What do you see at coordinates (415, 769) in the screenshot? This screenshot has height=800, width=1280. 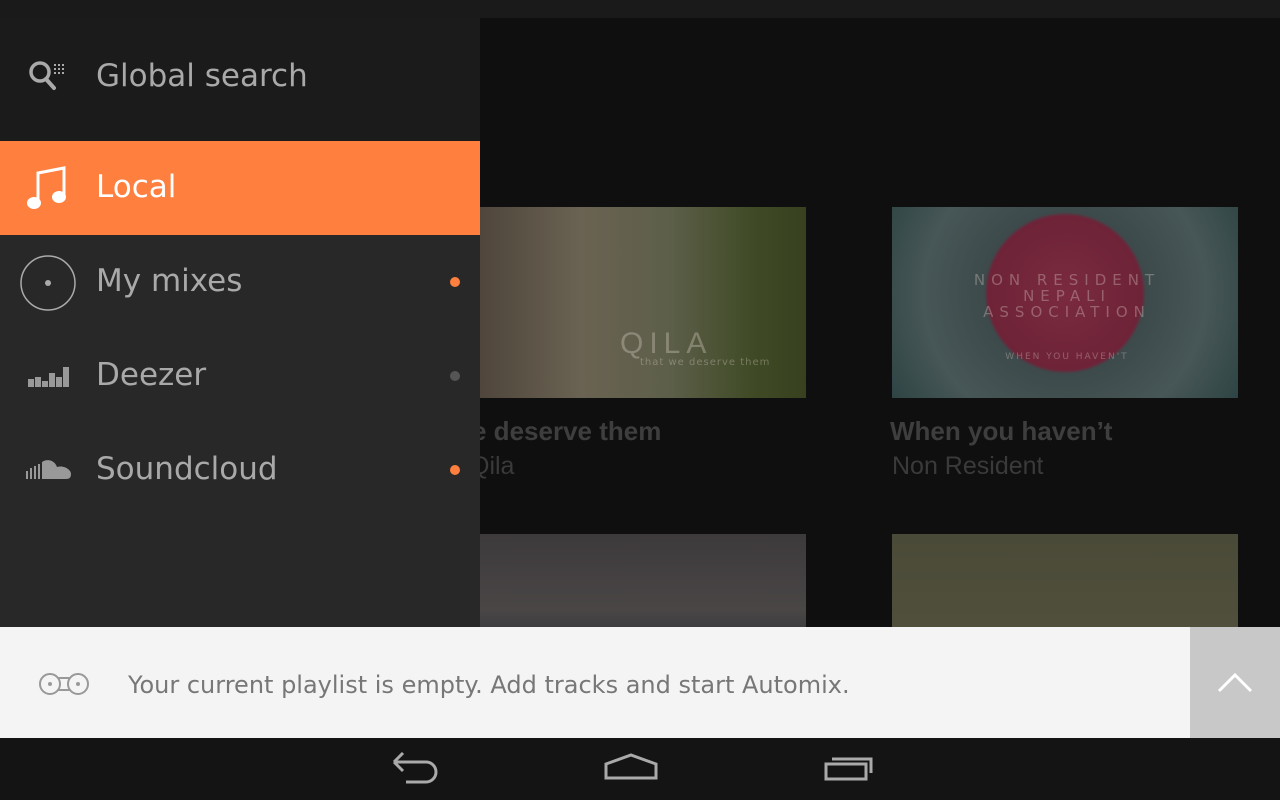 I see `back-icon` at bounding box center [415, 769].